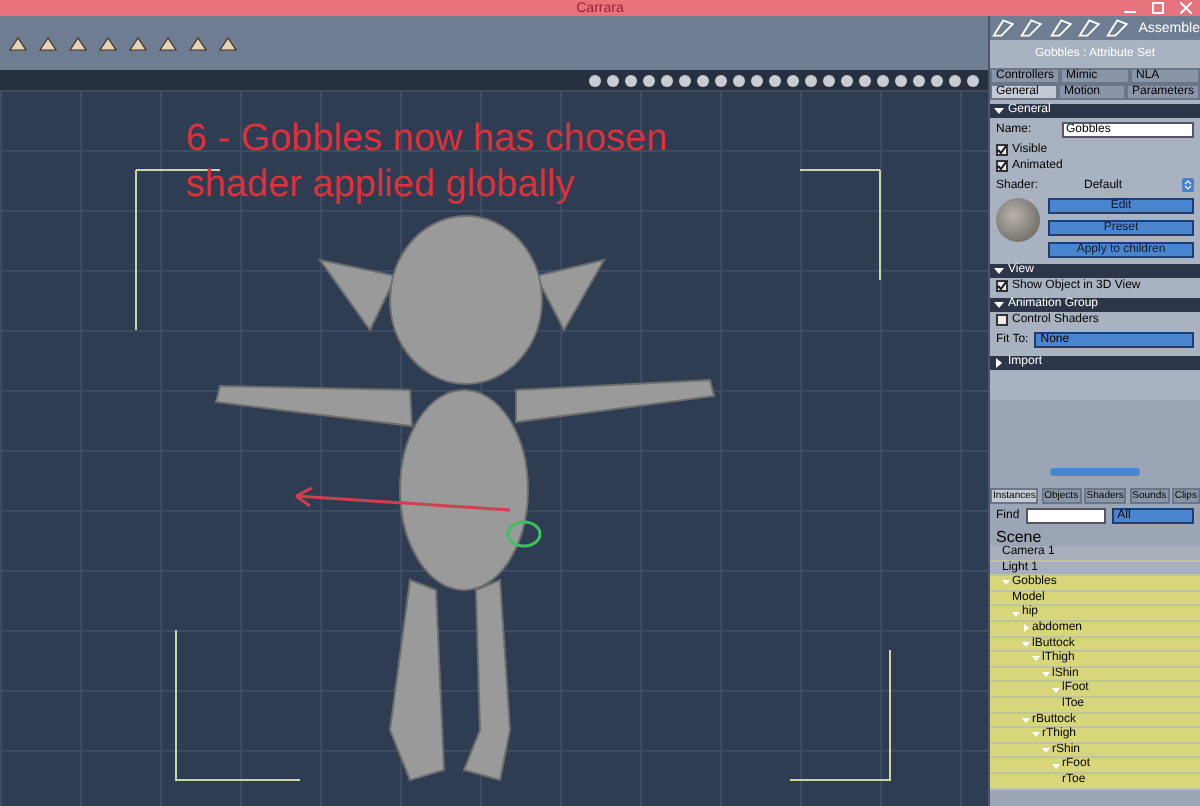 The width and height of the screenshot is (1200, 806). I want to click on maximize-icon, so click(1158, 8).